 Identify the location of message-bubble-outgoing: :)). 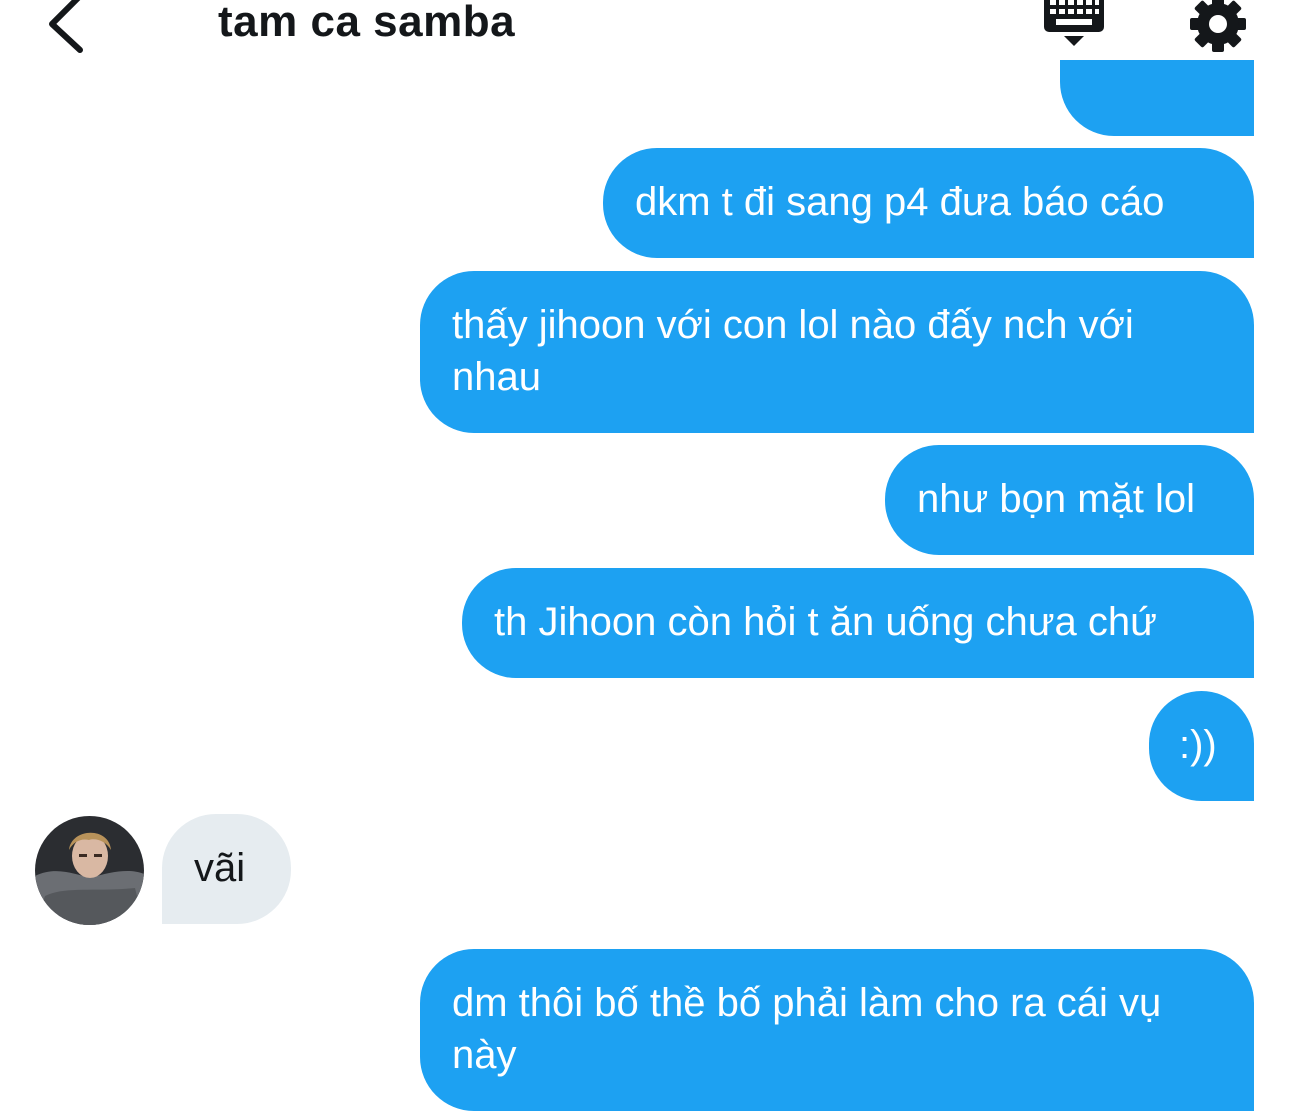
(1201, 746).